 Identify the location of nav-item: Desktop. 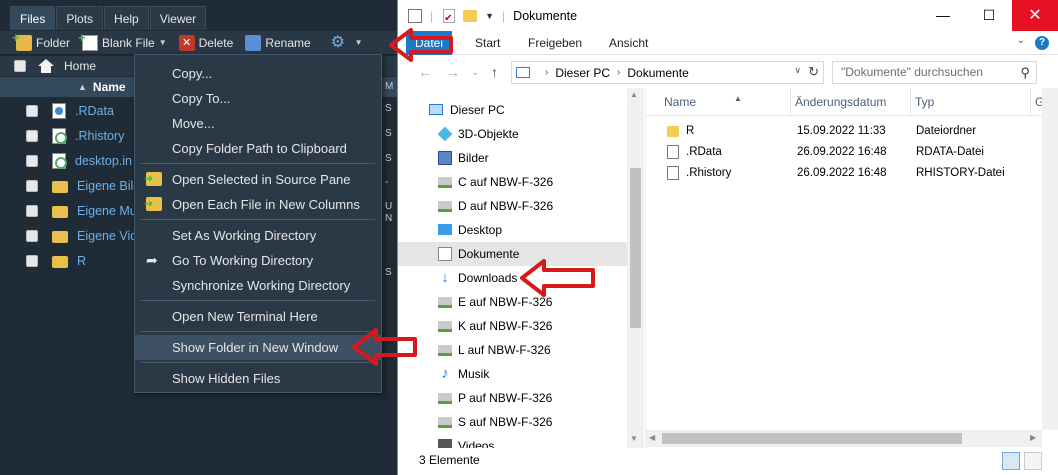
(513, 230).